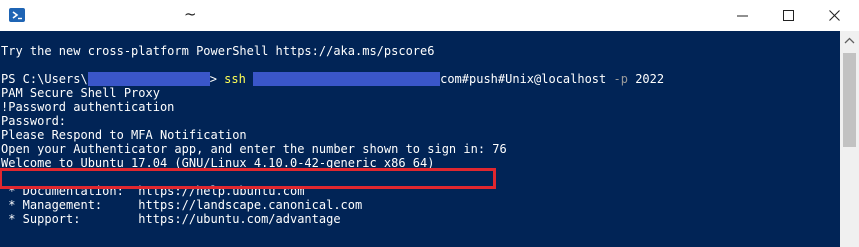  I want to click on redacted-username, so click(148, 79).